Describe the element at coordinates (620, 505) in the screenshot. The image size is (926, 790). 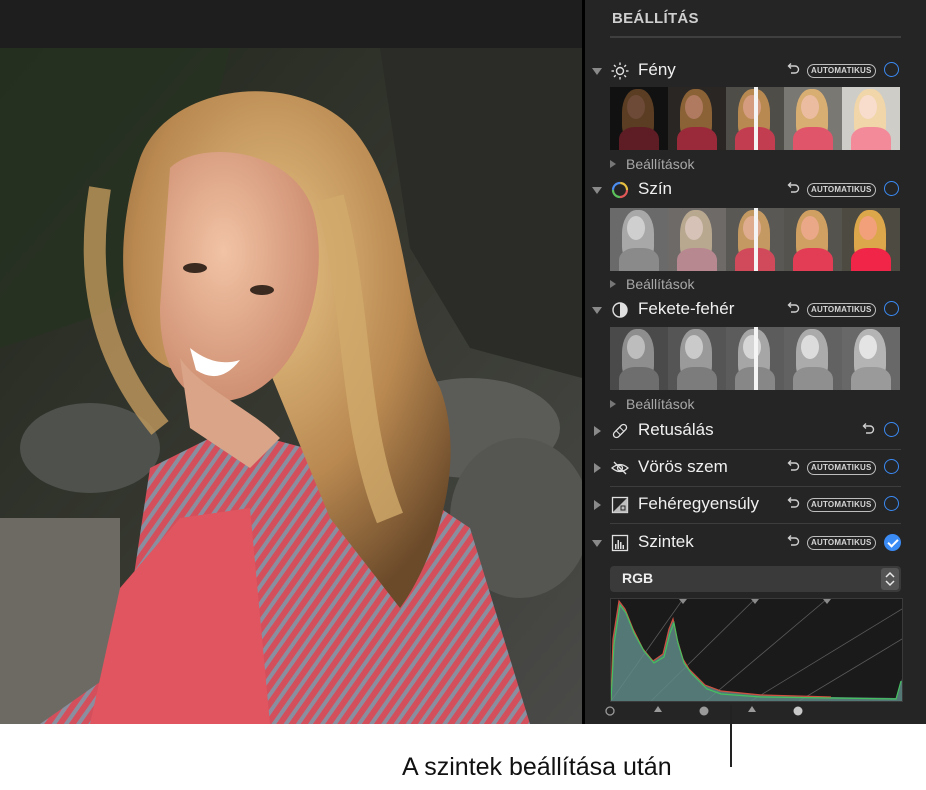
I see `white-balance-icon` at that location.